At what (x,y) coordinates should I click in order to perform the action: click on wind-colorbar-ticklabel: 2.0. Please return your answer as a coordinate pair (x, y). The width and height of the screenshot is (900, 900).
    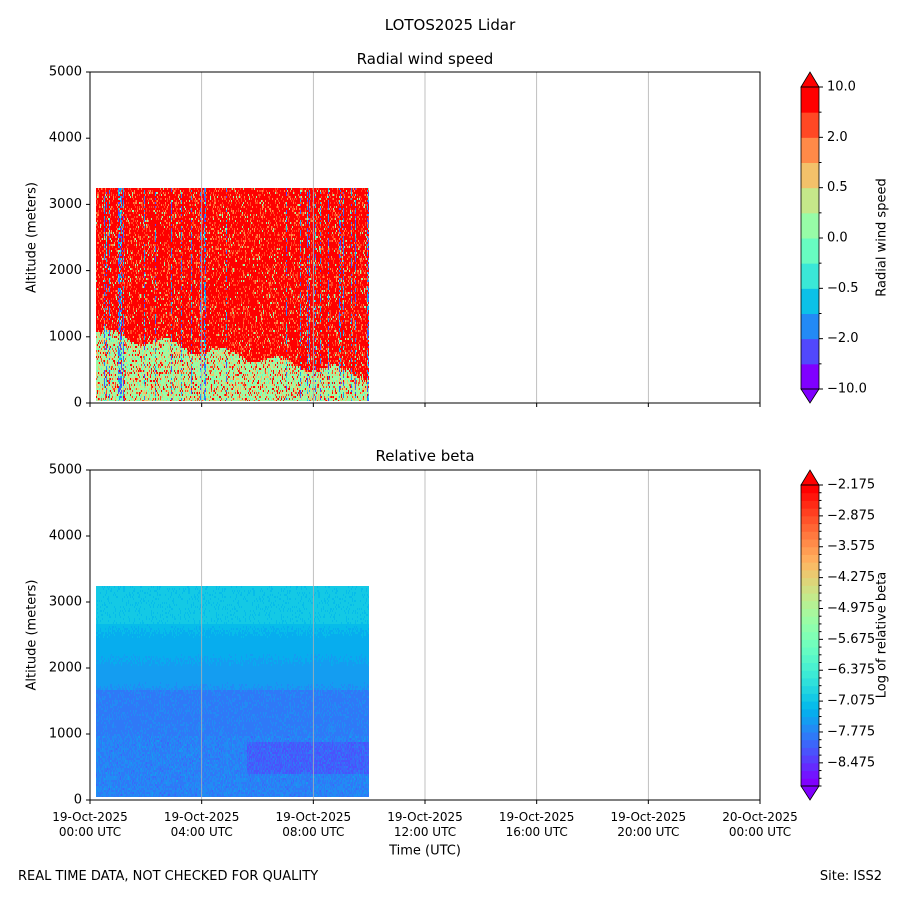
    Looking at the image, I should click on (837, 137).